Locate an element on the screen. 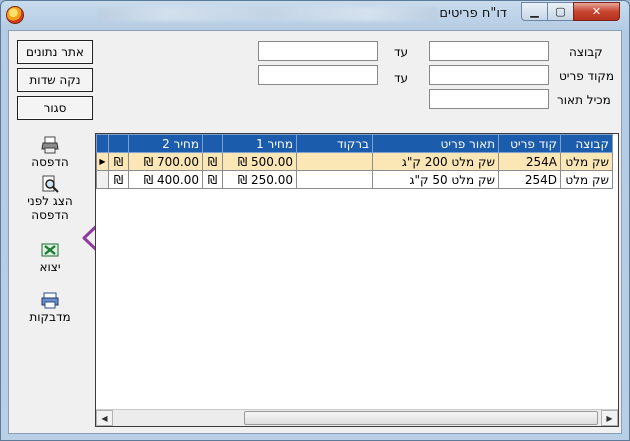 Image resolution: width=630 pixels, height=441 pixels. column-header-price2: מחיר 2 is located at coordinates (165, 143).